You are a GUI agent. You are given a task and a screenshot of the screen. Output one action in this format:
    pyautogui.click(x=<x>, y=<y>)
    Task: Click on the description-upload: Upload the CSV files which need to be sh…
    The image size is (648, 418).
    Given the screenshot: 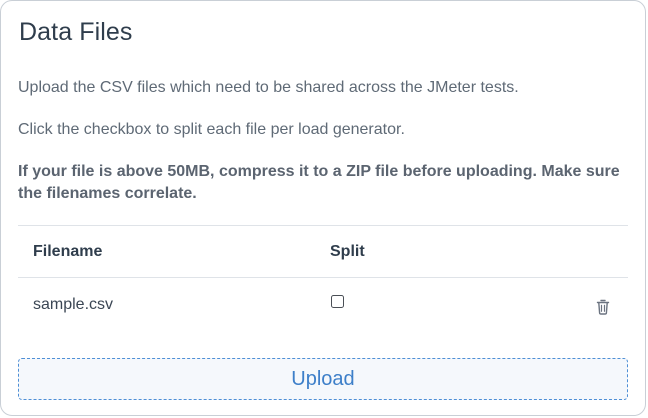 What is the action you would take?
    pyautogui.click(x=268, y=87)
    